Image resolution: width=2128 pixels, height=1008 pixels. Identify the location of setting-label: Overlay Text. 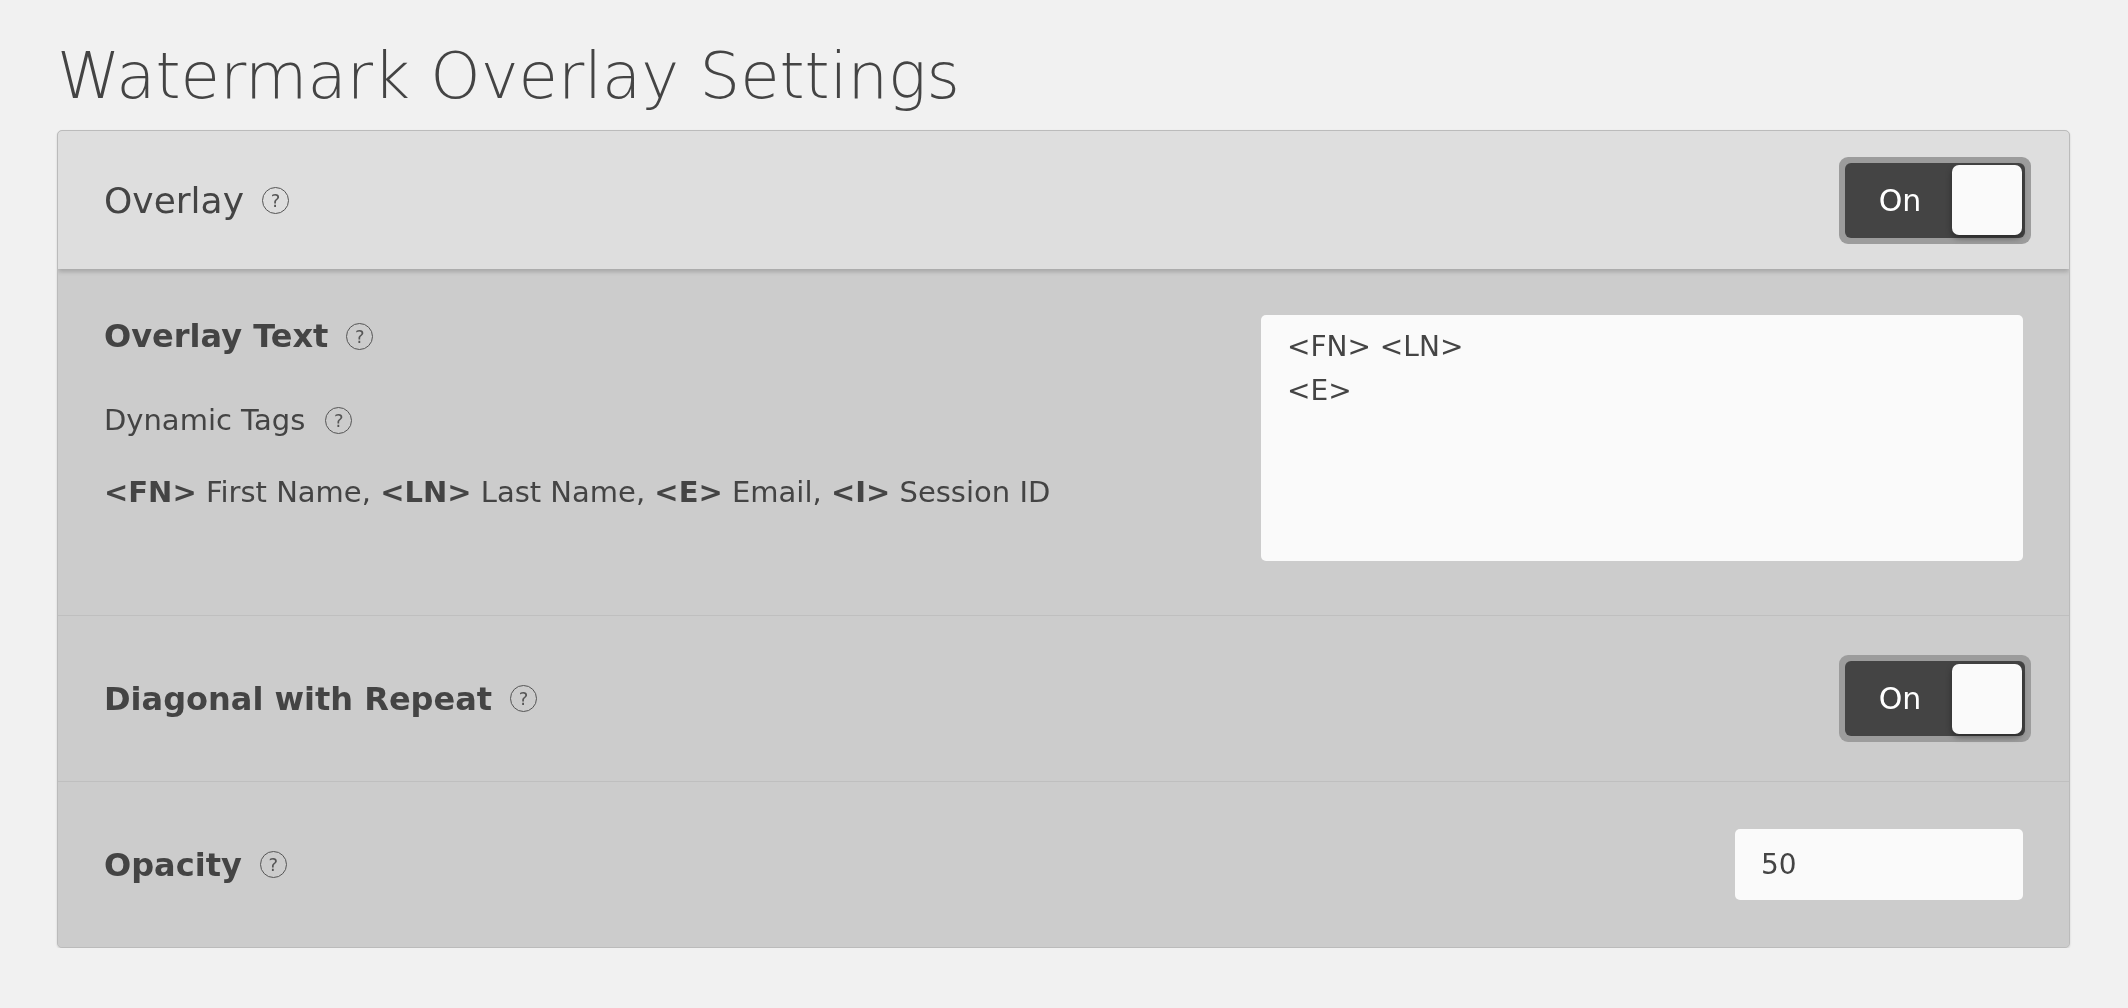
(216, 336).